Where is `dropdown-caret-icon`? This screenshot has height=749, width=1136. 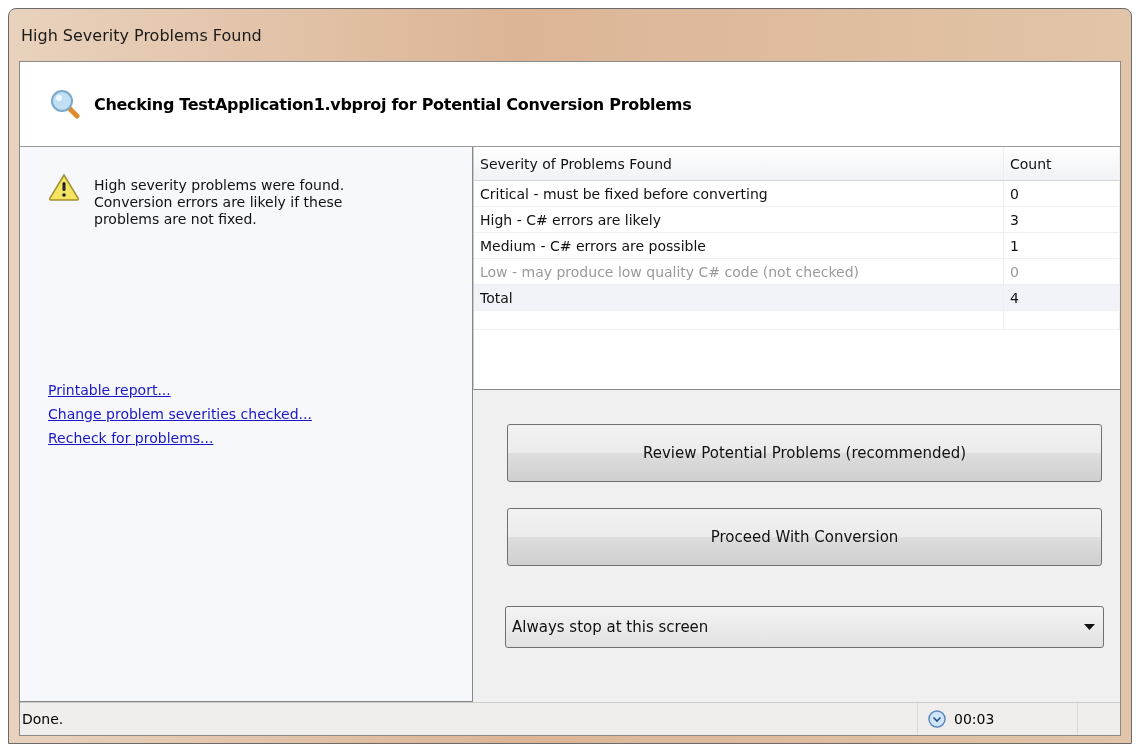 dropdown-caret-icon is located at coordinates (1089, 627).